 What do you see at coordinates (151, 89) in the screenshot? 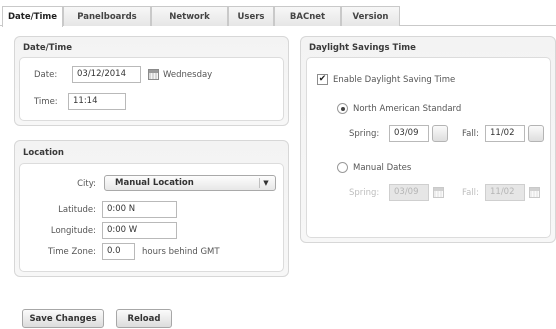
I see `datetime-panel-body: Date: 03/12/2014 Wednesday Time: 11:14` at bounding box center [151, 89].